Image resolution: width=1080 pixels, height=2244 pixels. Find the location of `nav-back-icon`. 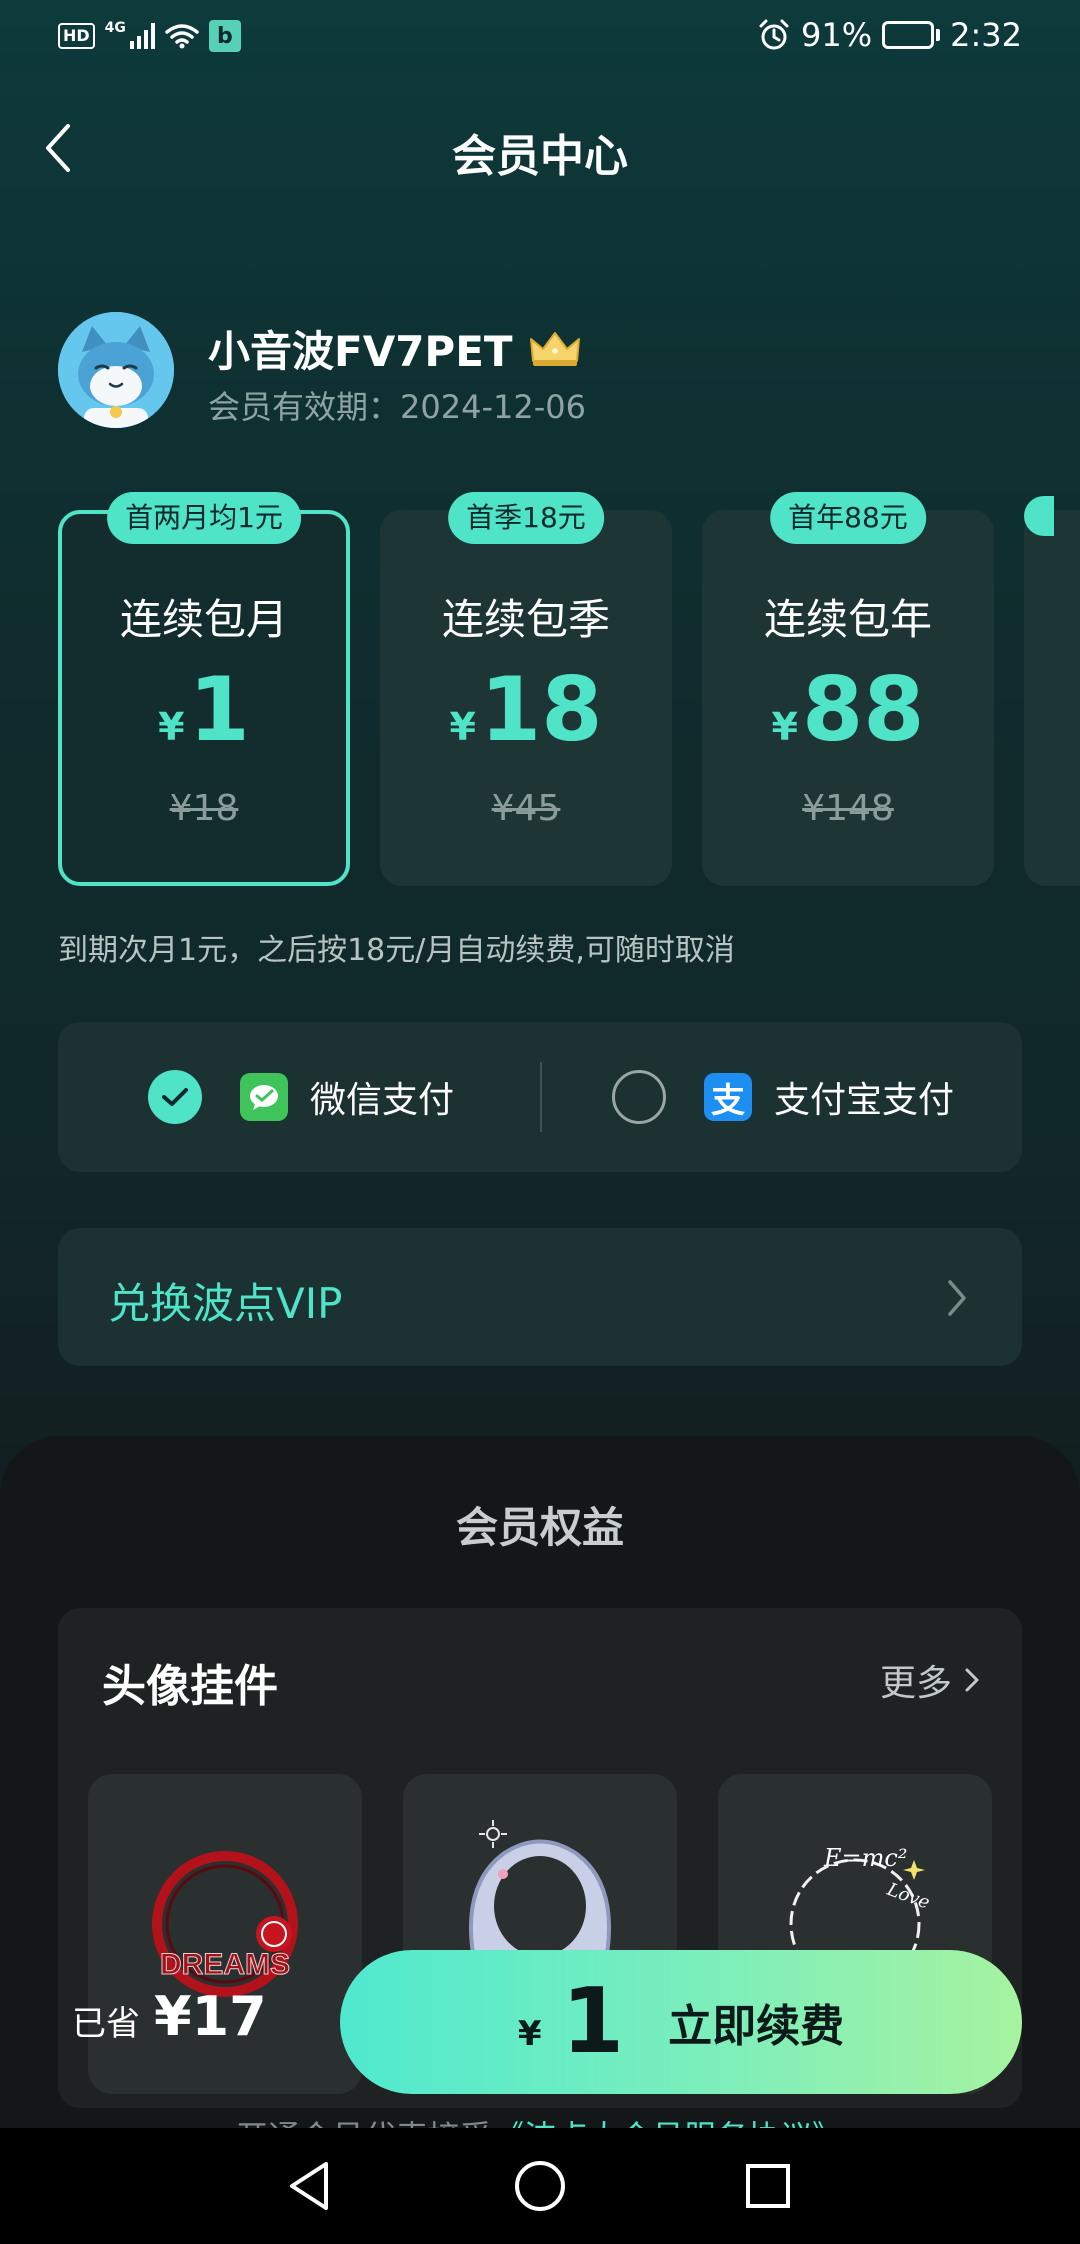

nav-back-icon is located at coordinates (310, 2186).